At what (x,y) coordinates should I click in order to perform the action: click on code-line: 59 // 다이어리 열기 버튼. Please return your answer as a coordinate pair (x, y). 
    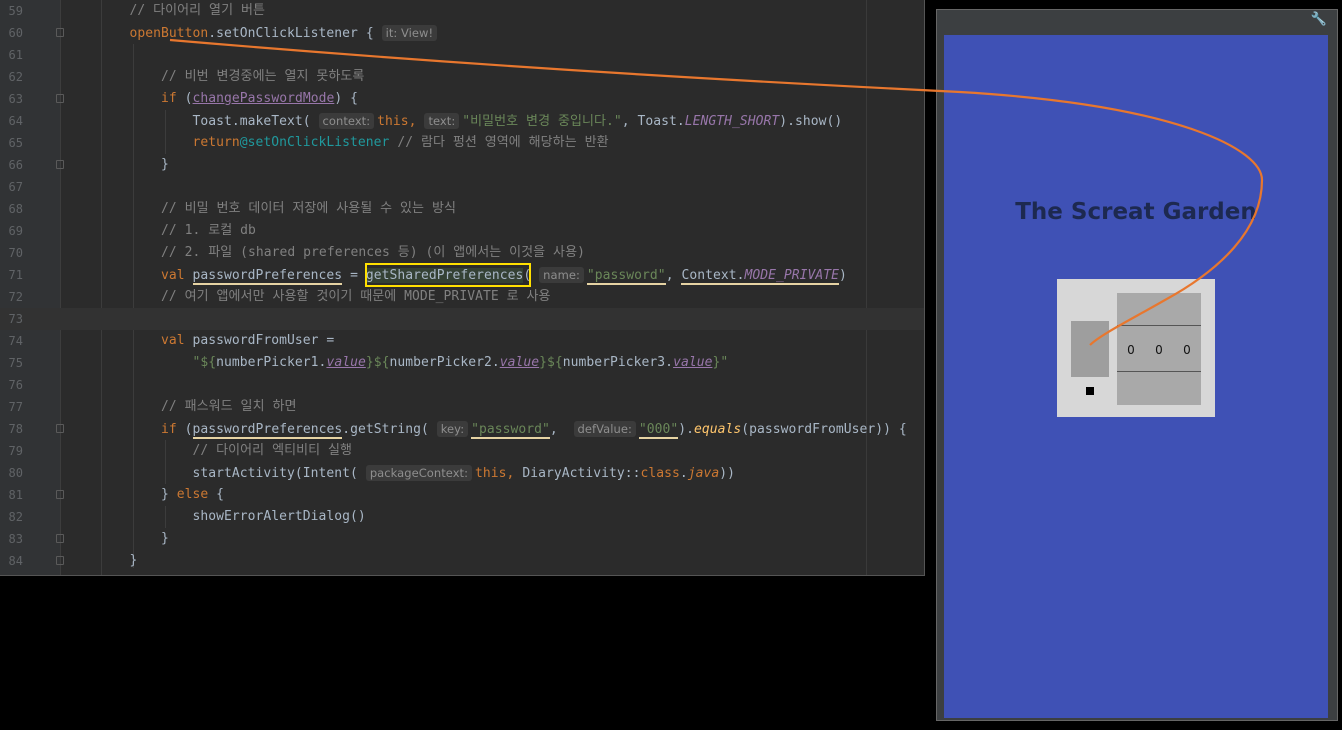
    Looking at the image, I should click on (462, 11).